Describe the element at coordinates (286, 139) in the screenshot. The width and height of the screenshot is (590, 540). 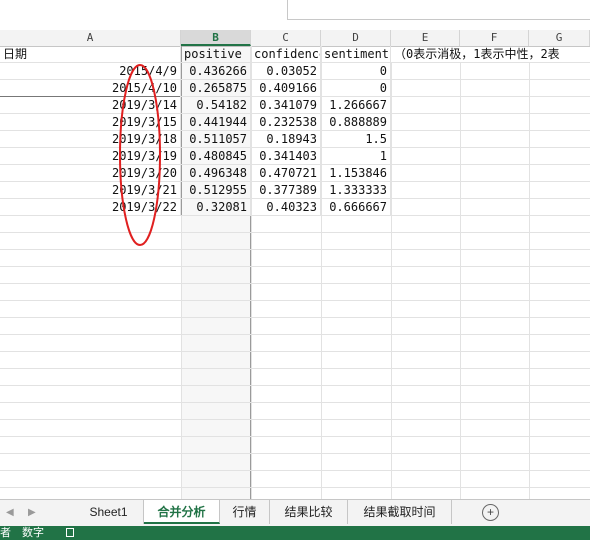
I see `cell-confidence: 0.18943` at that location.